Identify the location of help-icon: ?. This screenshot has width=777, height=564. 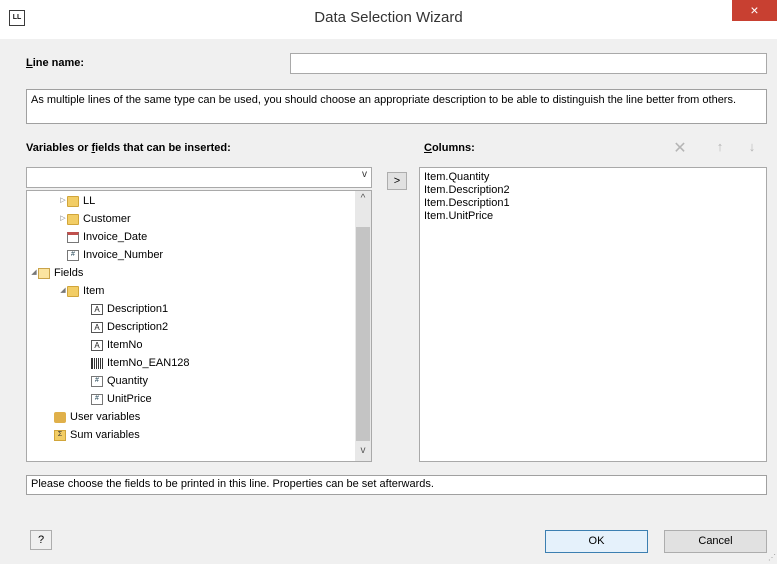
(41, 540).